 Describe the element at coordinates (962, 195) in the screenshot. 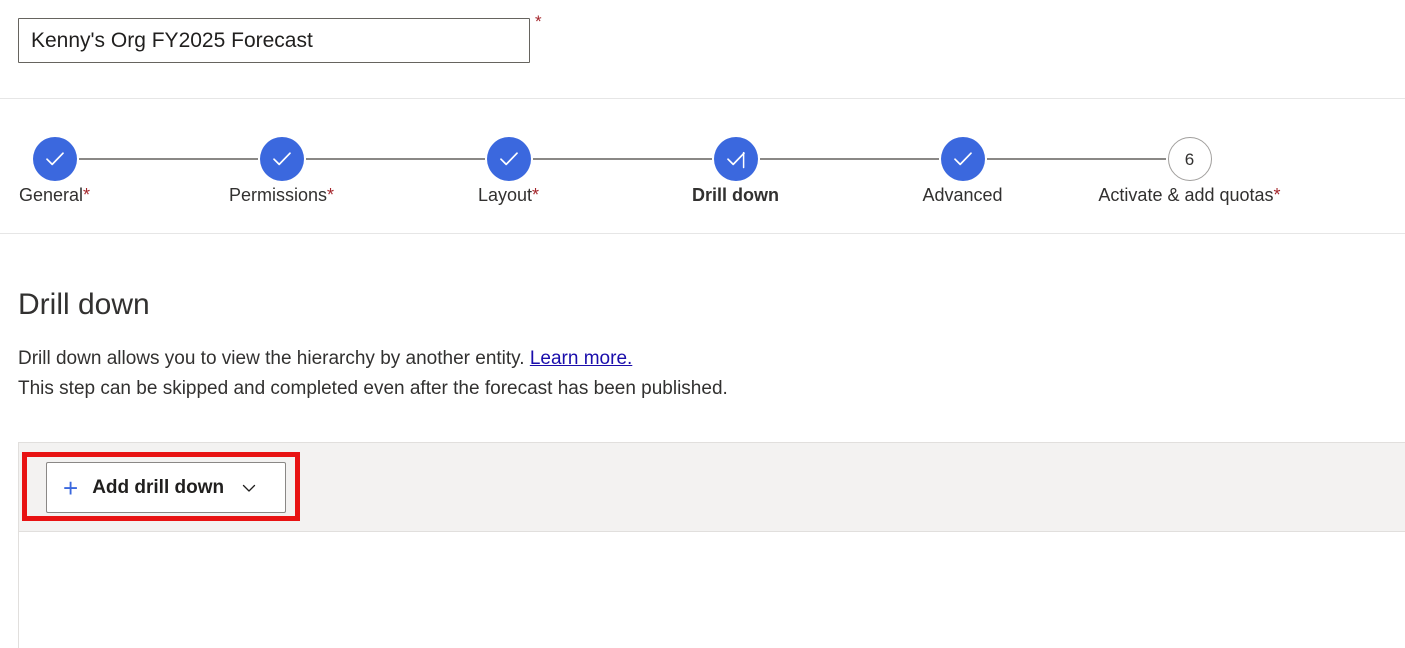

I see `step-label: Advanced` at that location.